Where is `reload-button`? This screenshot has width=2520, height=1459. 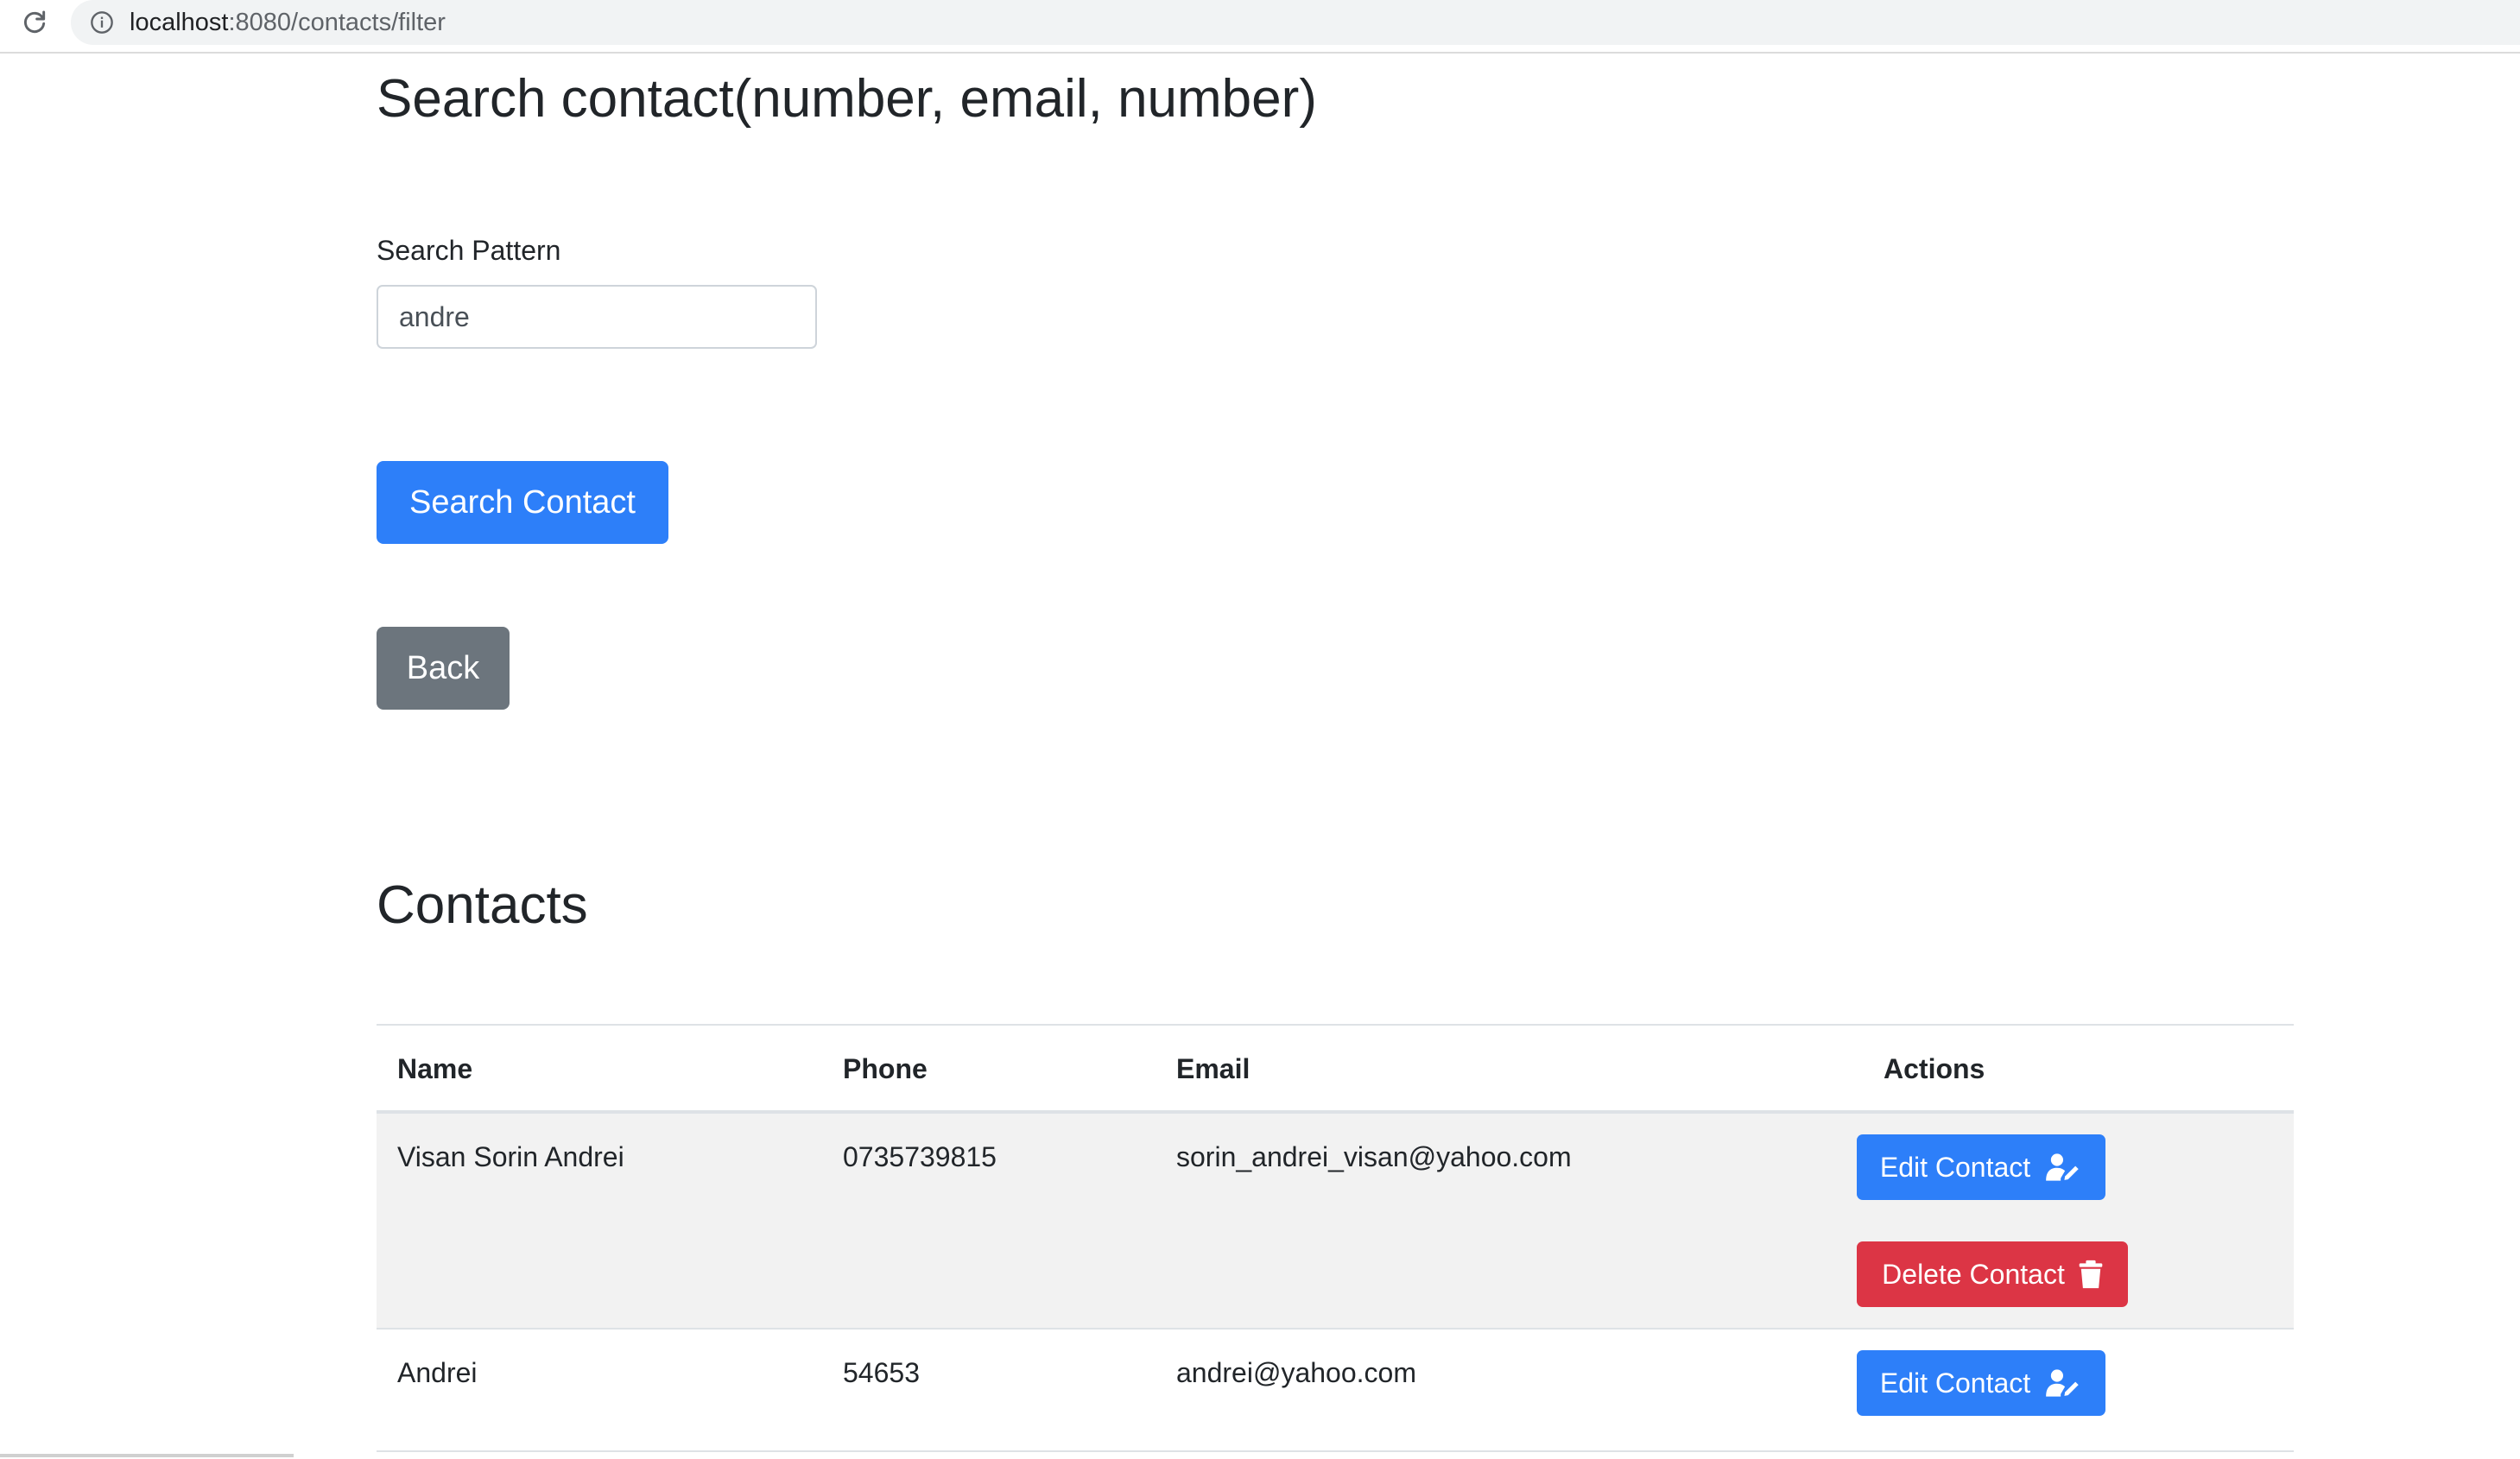
reload-button is located at coordinates (35, 23).